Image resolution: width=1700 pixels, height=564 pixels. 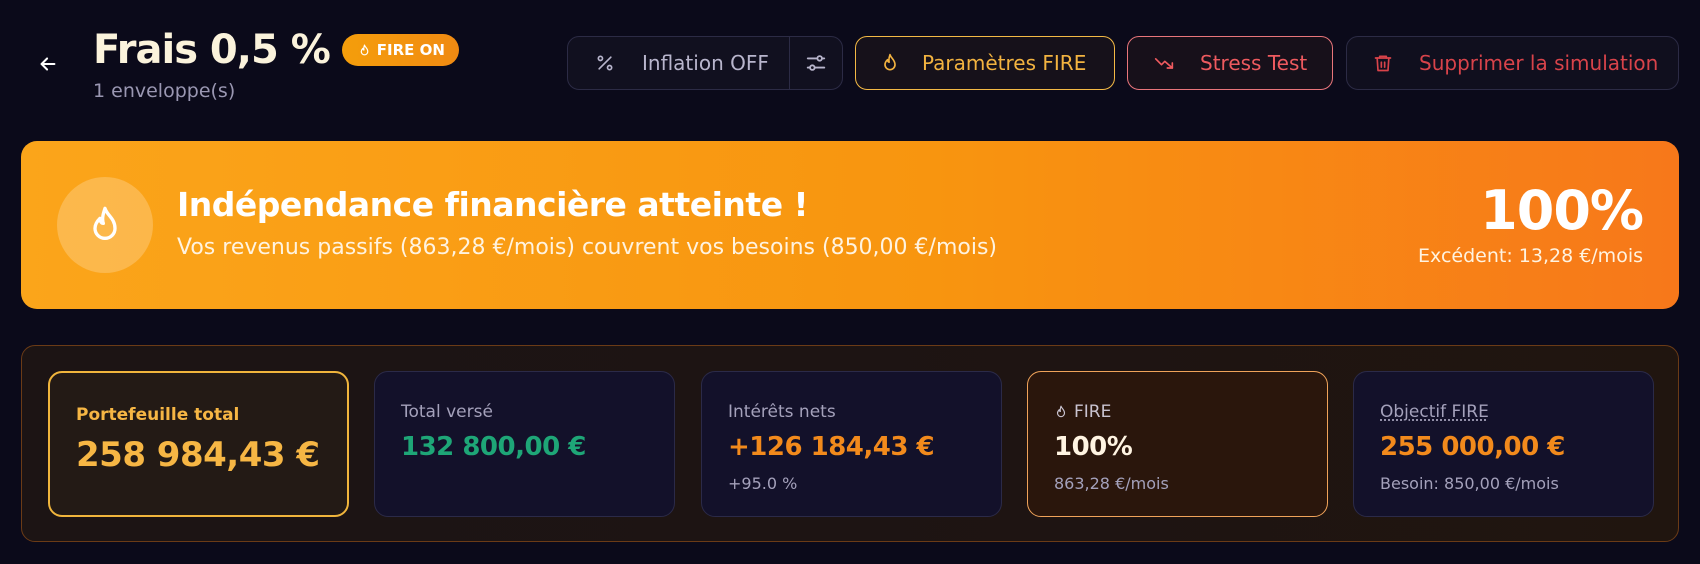 I want to click on fire-status-badge: FIRE ON, so click(x=400, y=50).